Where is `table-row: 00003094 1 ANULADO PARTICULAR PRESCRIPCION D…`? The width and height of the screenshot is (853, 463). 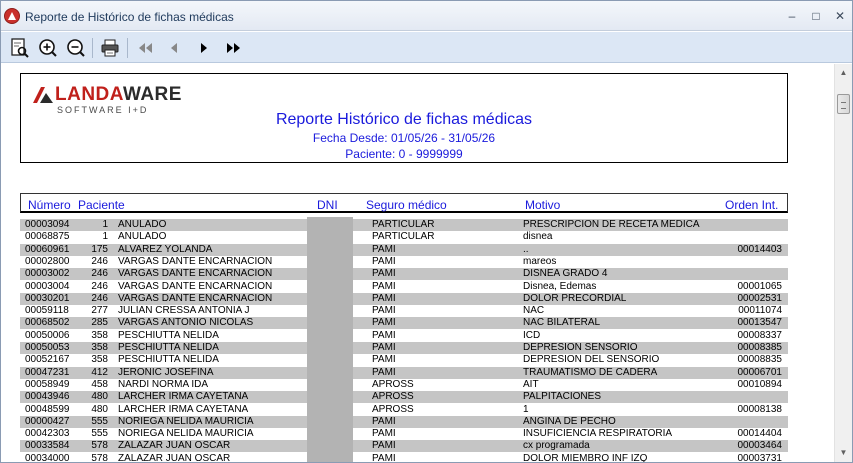
table-row: 00003094 1 ANULADO PARTICULAR PRESCRIPCION D… is located at coordinates (404, 225).